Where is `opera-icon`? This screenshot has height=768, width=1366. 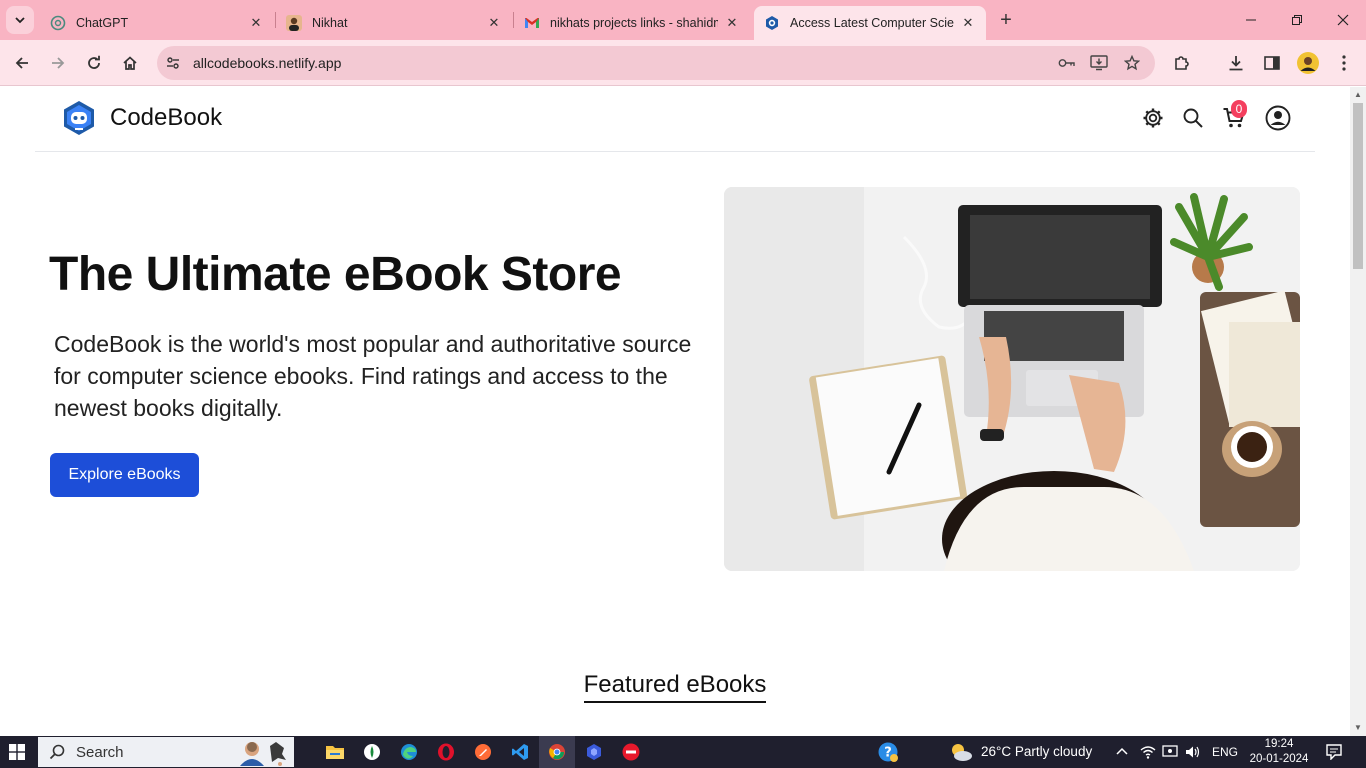 opera-icon is located at coordinates (446, 752).